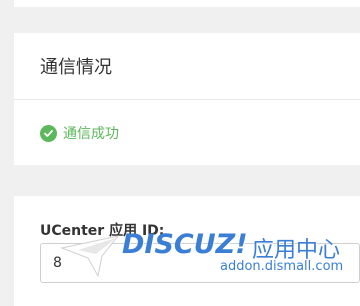 Image resolution: width=360 pixels, height=306 pixels. Describe the element at coordinates (200, 263) in the screenshot. I see `app-id-input: 8` at that location.